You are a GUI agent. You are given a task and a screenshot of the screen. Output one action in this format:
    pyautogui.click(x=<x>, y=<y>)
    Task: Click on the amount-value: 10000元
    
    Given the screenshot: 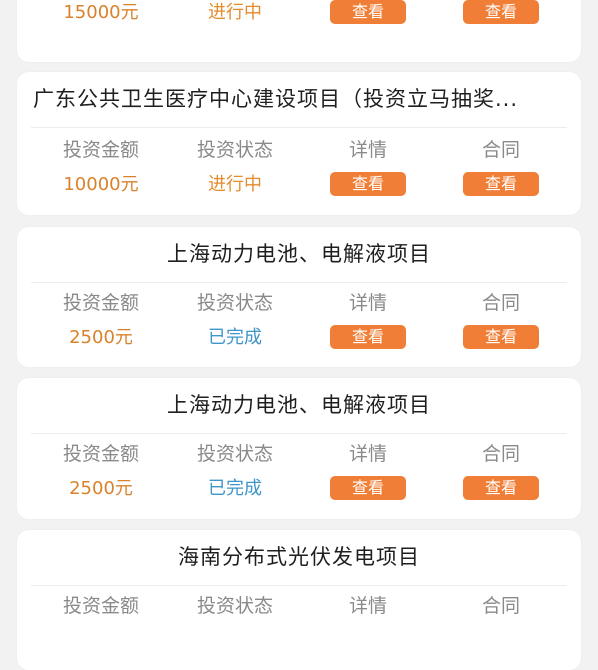 What is the action you would take?
    pyautogui.click(x=101, y=184)
    